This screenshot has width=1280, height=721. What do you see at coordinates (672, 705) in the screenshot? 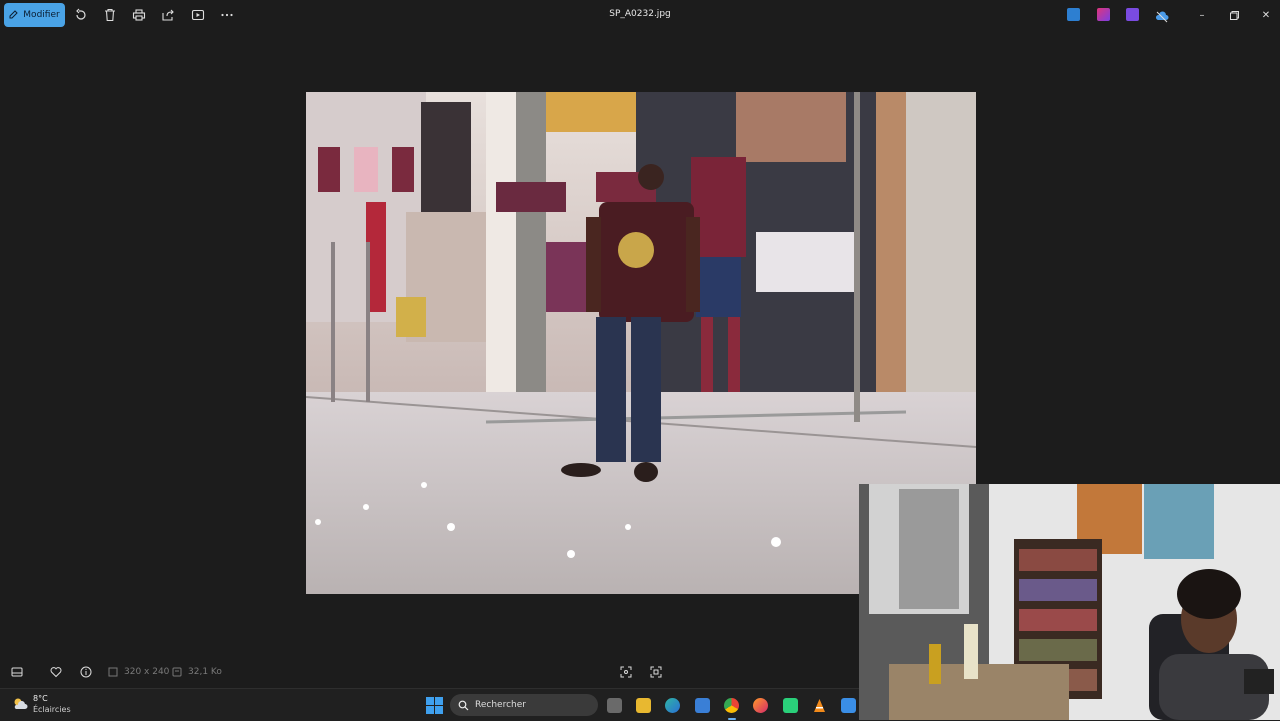
I see `edge-icon` at bounding box center [672, 705].